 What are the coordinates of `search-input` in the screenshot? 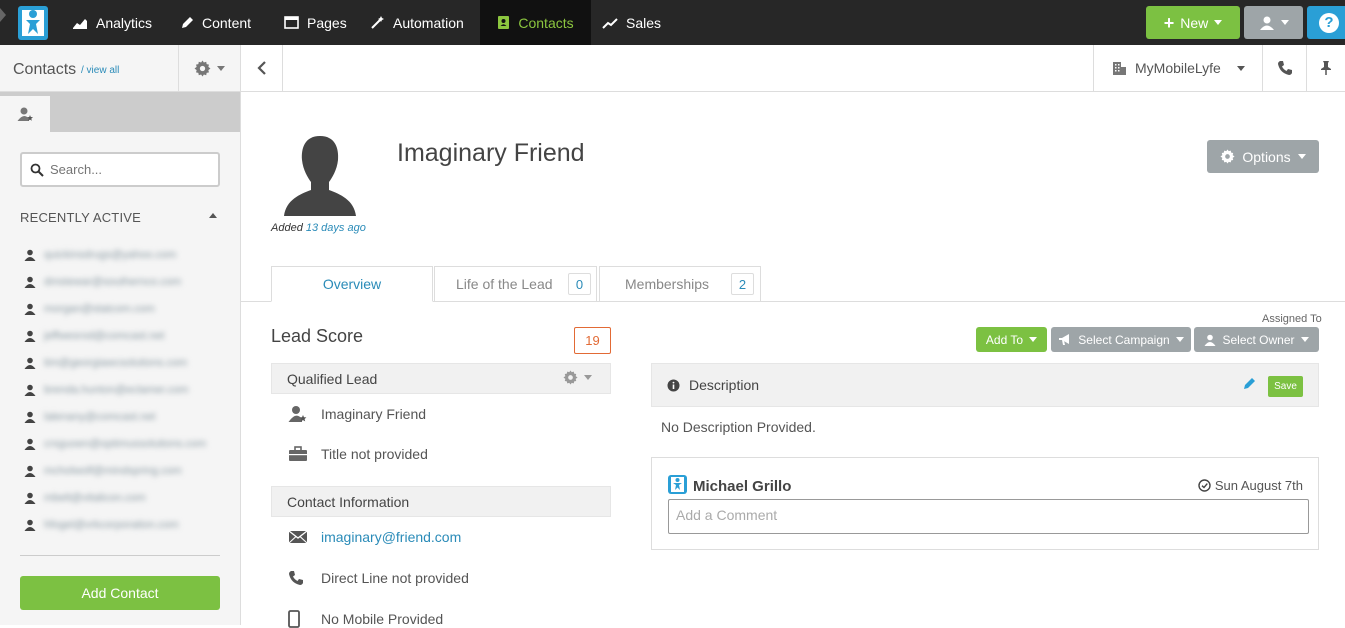 It's located at (130, 169).